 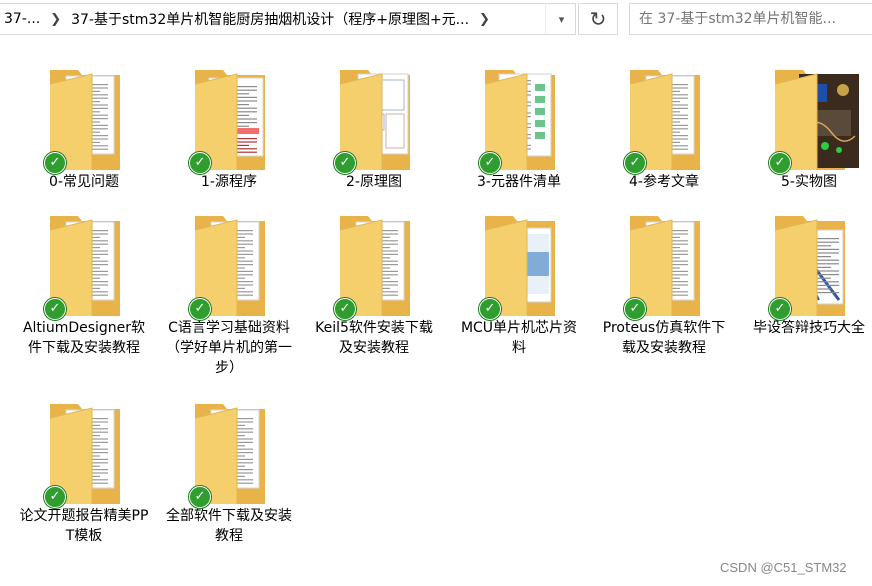 I want to click on refresh-button: ↻, so click(x=598, y=19).